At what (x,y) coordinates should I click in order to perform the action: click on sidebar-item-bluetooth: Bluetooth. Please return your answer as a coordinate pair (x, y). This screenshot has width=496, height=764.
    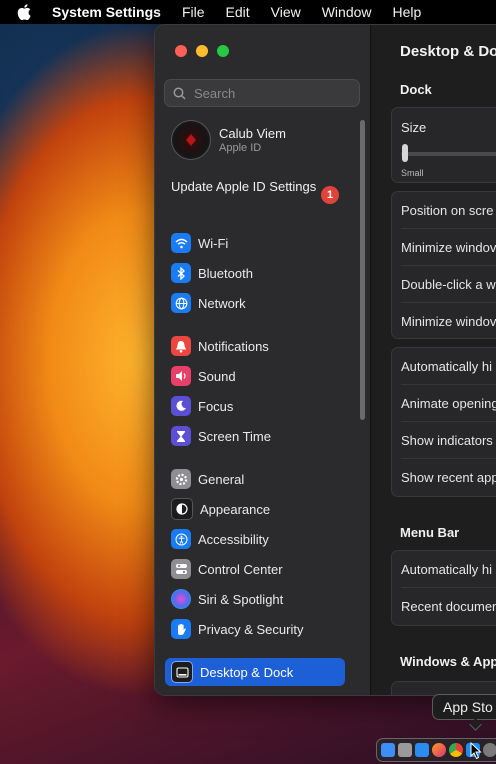
    Looking at the image, I should click on (255, 273).